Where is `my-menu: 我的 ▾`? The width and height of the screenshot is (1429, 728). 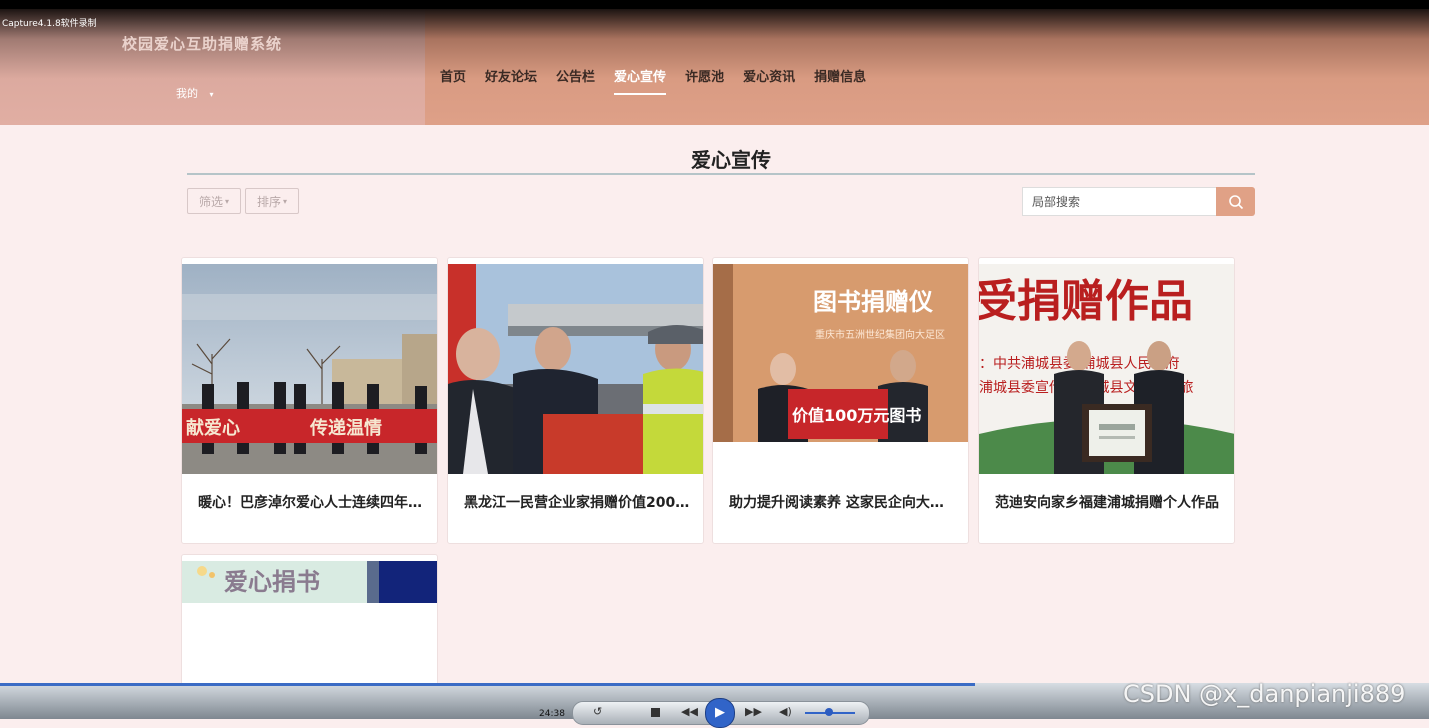 my-menu: 我的 ▾ is located at coordinates (195, 93).